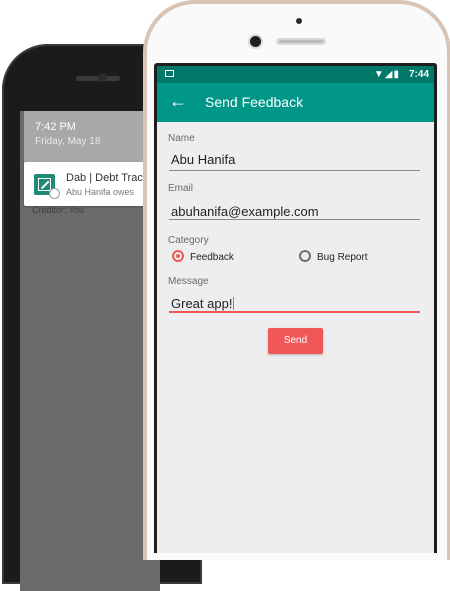 This screenshot has height=591, width=450. What do you see at coordinates (294, 170) in the screenshot?
I see `name-field-underline` at bounding box center [294, 170].